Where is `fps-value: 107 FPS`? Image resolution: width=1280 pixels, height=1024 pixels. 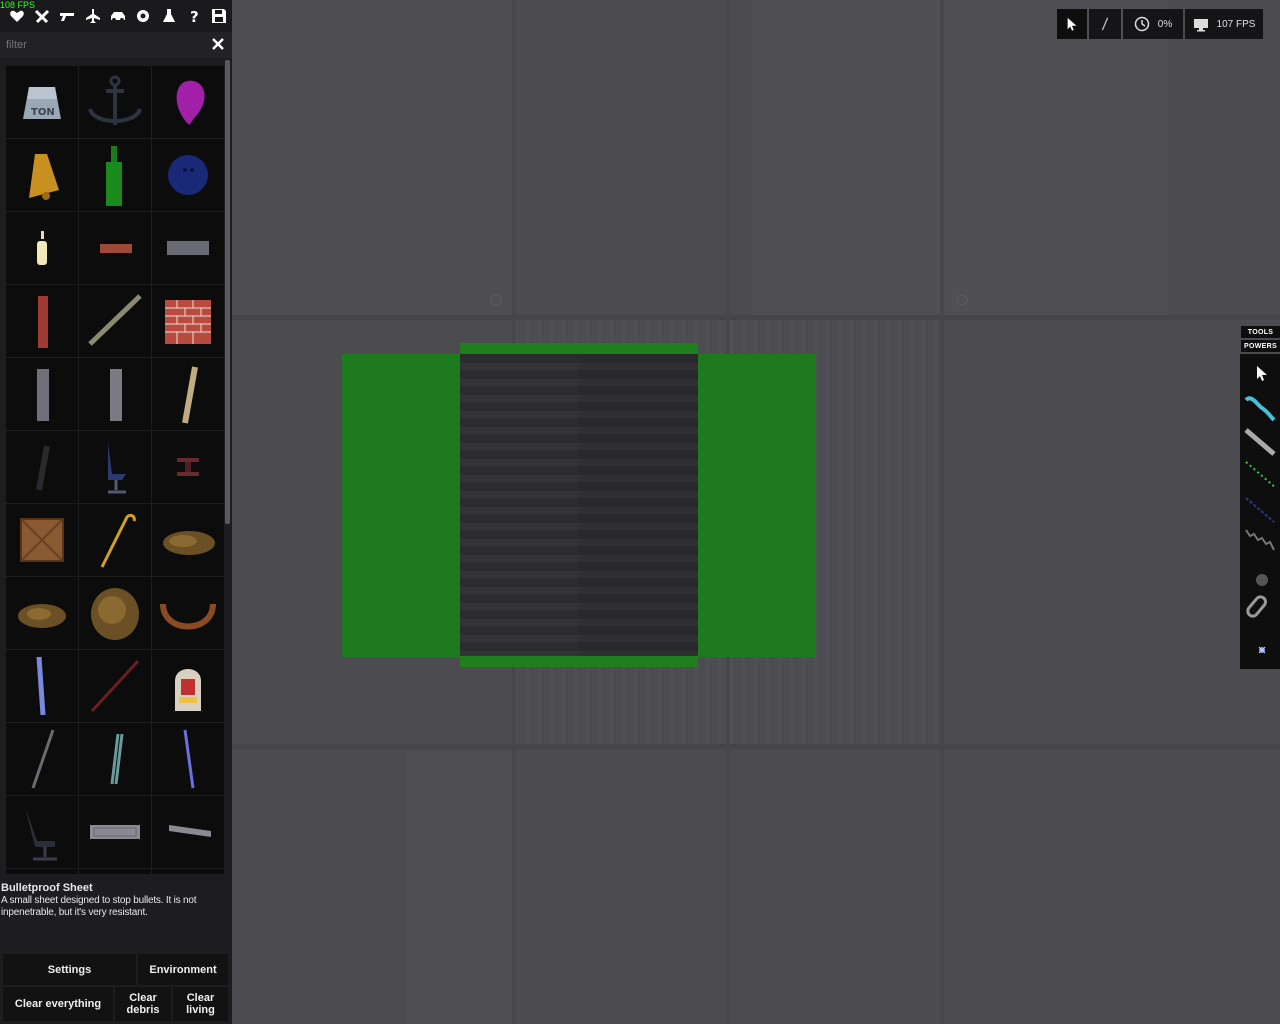
fps-value: 107 FPS is located at coordinates (1236, 24).